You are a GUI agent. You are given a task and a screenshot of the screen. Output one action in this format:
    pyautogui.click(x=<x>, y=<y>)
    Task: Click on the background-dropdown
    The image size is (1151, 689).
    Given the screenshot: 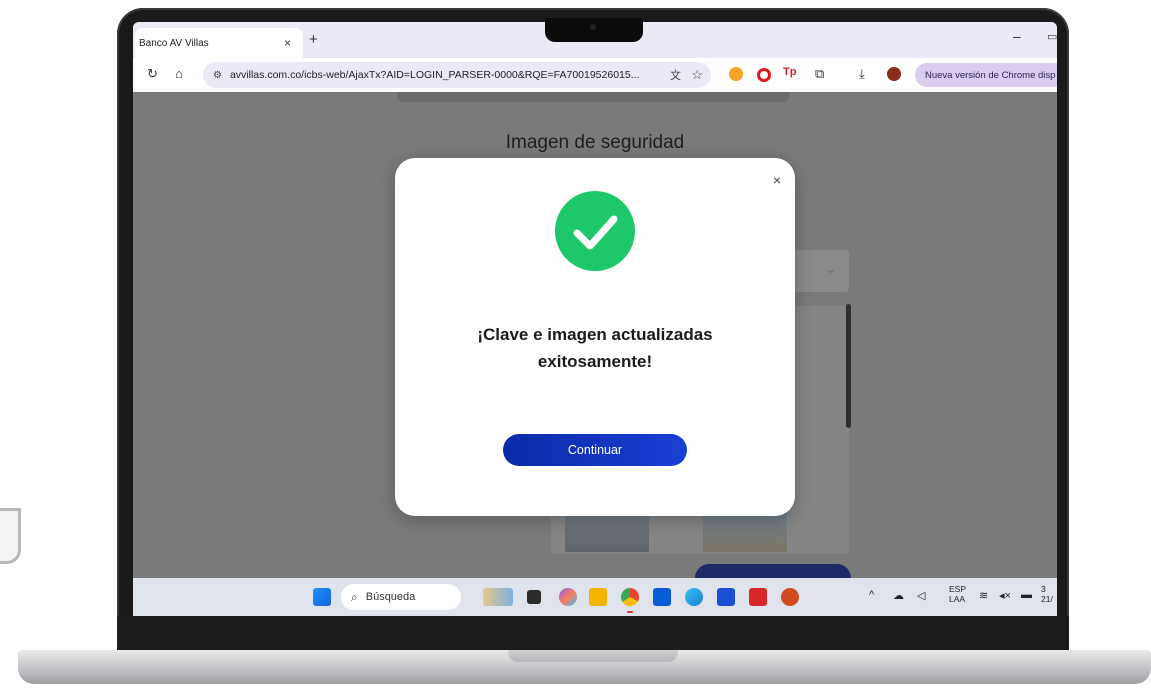 What is the action you would take?
    pyautogui.click(x=821, y=271)
    